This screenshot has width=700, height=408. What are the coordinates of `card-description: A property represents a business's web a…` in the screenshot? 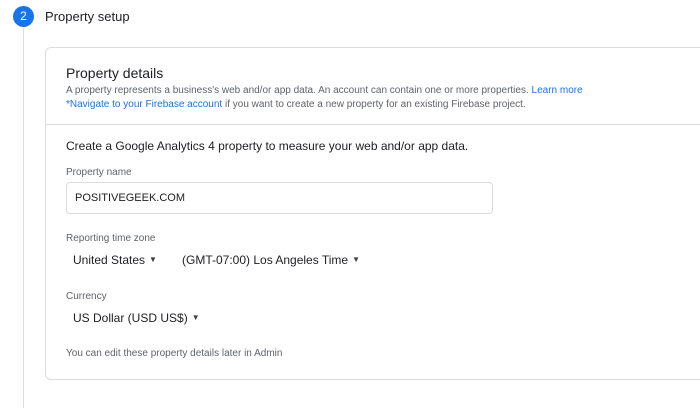 It's located at (324, 98).